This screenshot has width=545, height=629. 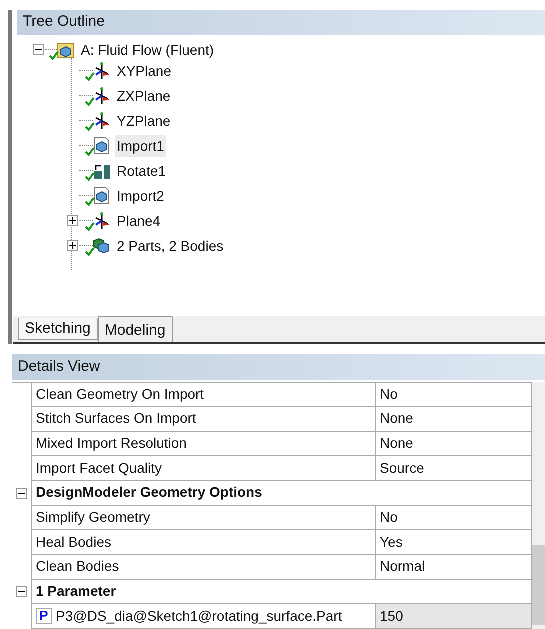 I want to click on property-label: Import Facet Quality, so click(x=99, y=468).